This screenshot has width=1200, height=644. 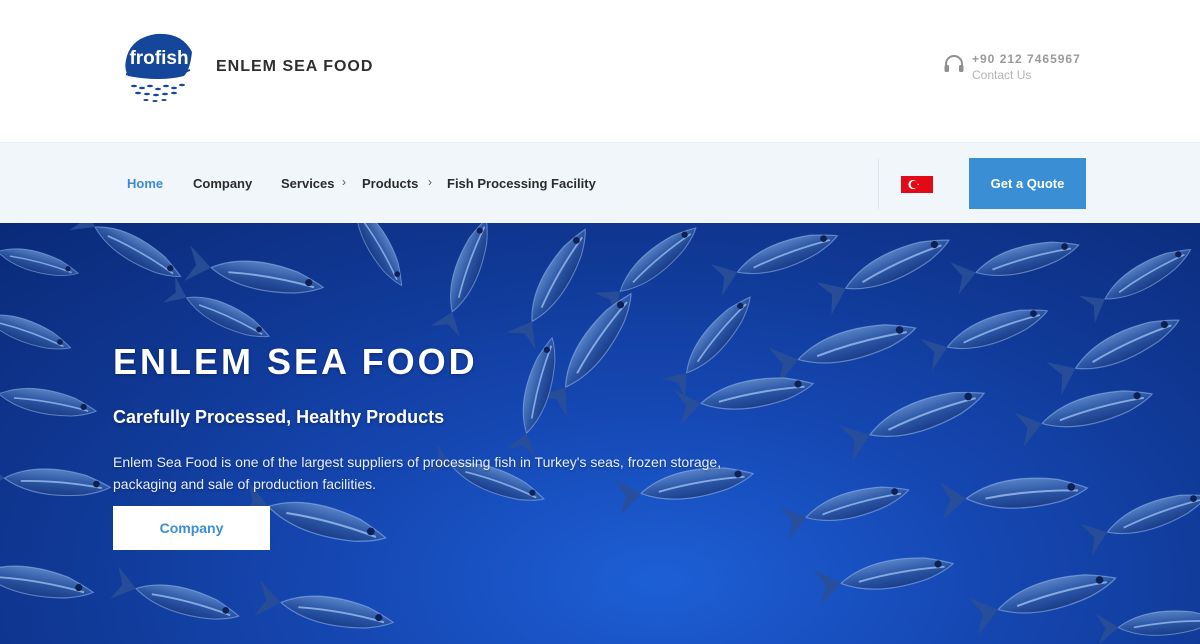 What do you see at coordinates (279, 417) in the screenshot?
I see `hero-subtitle: Carefully Processed, Healthy Products` at bounding box center [279, 417].